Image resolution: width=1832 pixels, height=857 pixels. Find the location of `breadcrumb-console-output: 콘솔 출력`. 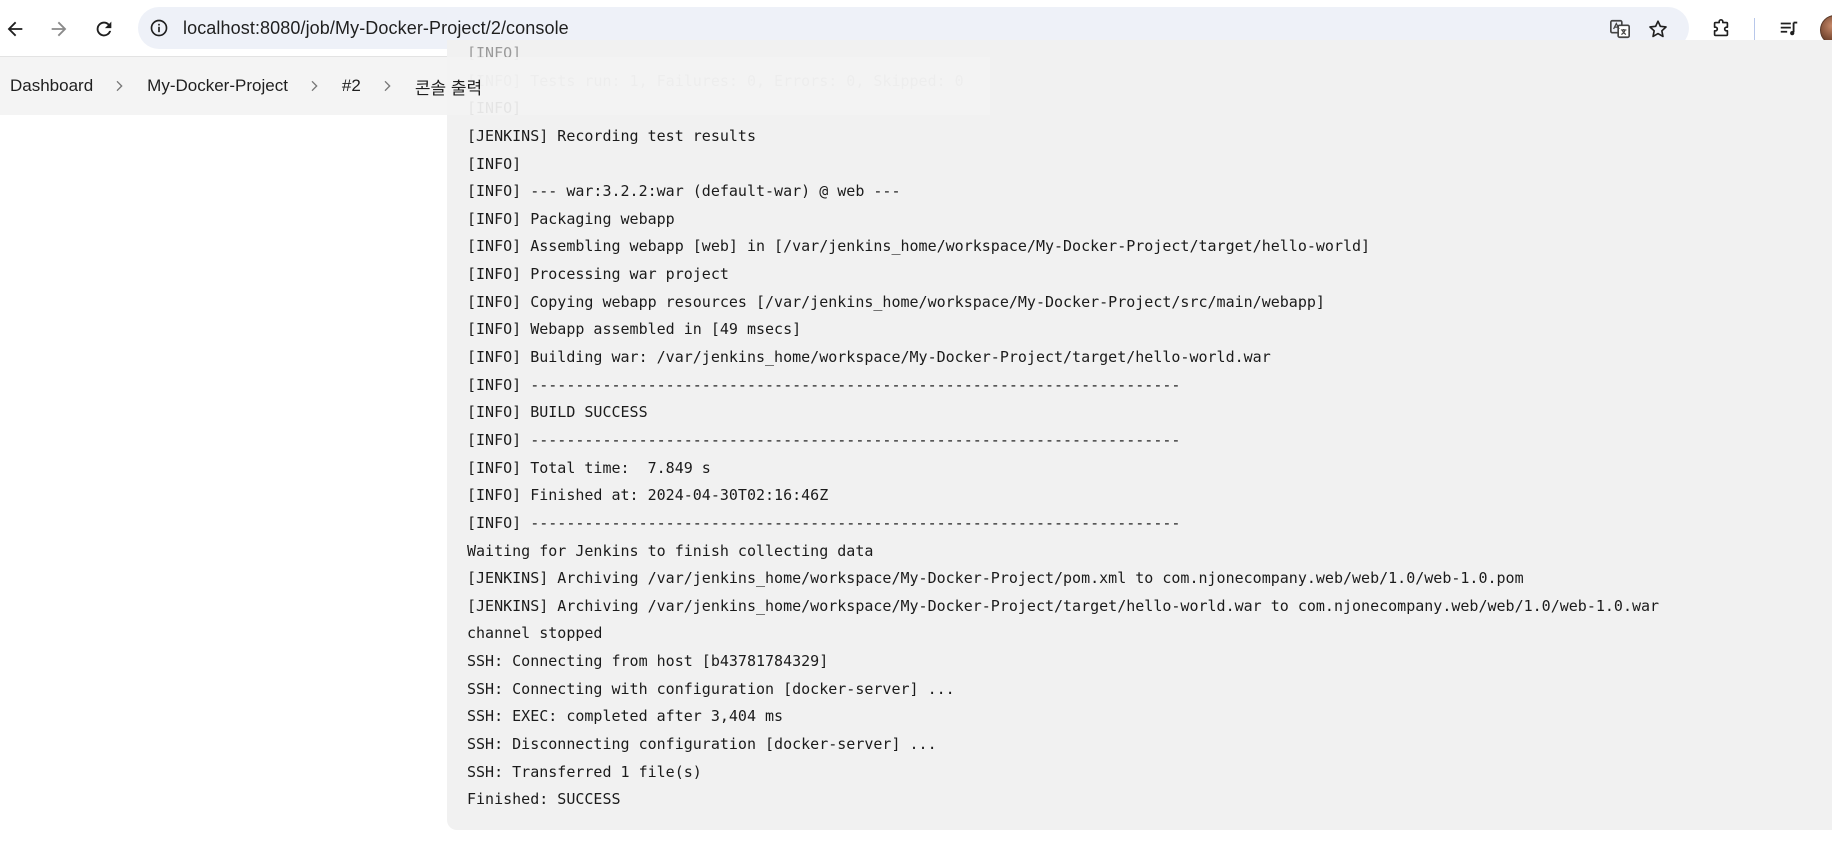

breadcrumb-console-output: 콘솔 출력 is located at coordinates (448, 88).